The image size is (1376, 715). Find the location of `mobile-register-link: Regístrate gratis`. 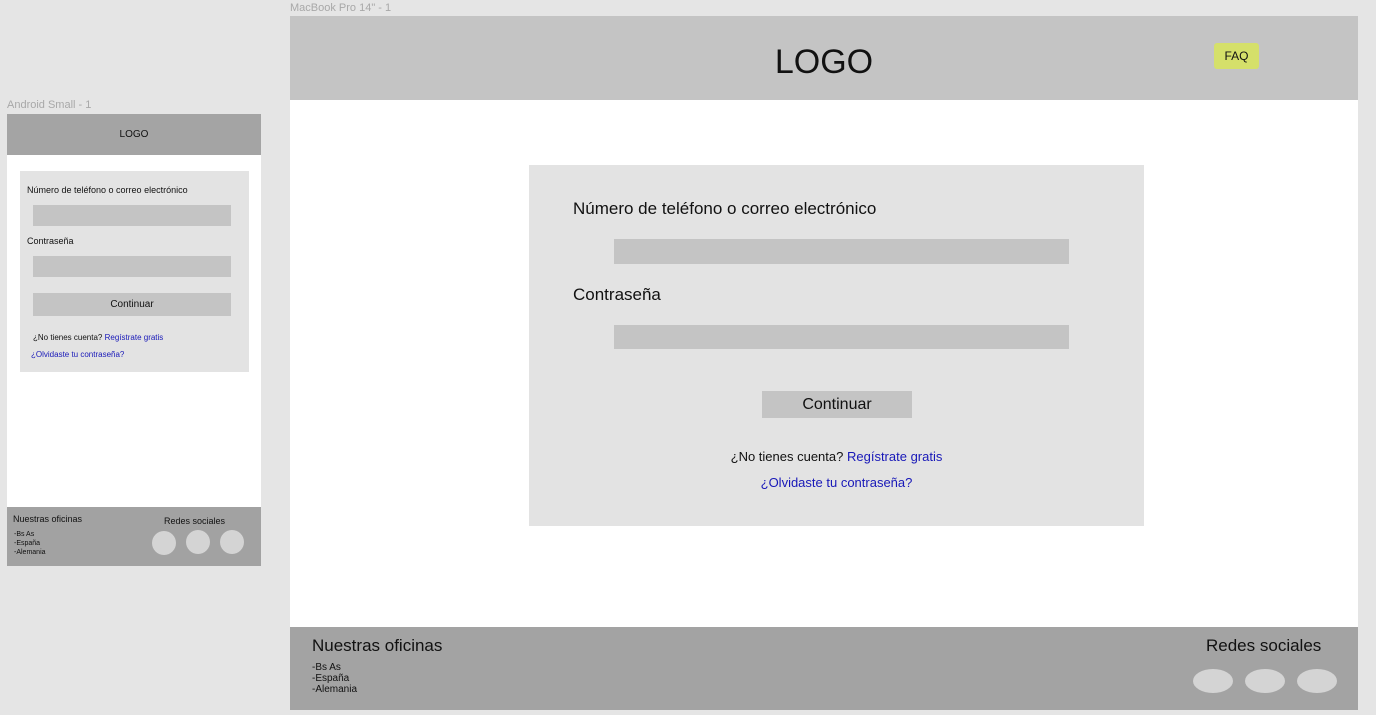

mobile-register-link: Regístrate gratis is located at coordinates (134, 337).